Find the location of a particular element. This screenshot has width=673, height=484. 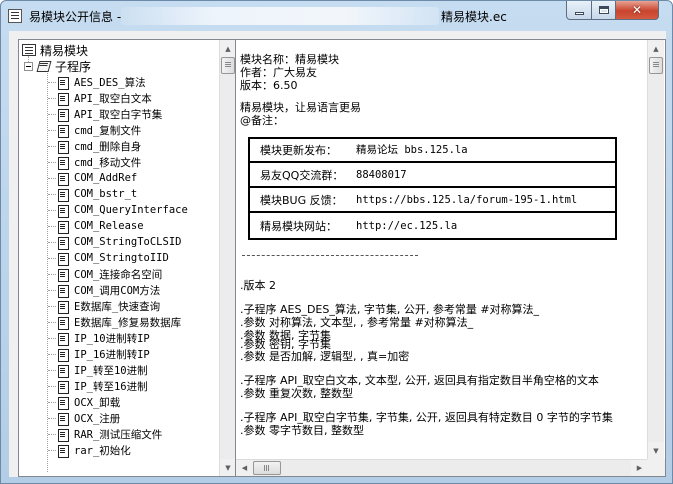

tree-item-label: cmd_复制文件 is located at coordinates (108, 130).